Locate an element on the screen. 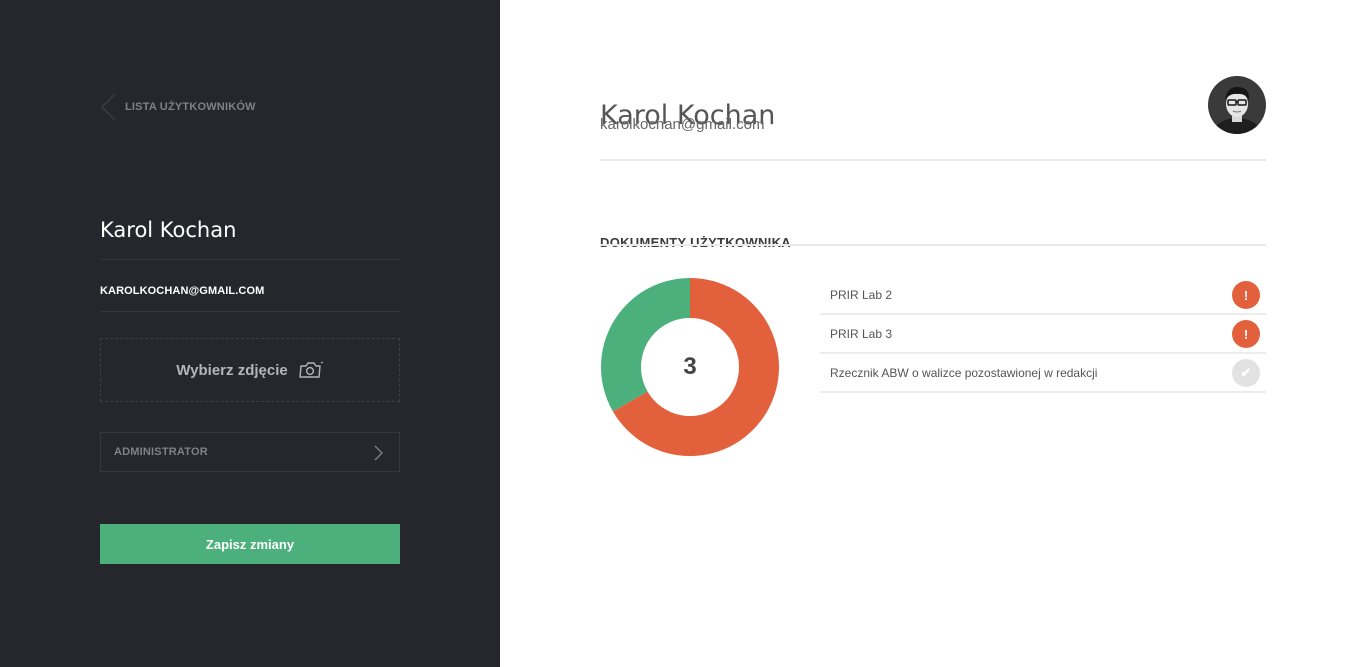 This screenshot has height=667, width=1366. document-name: PRIR Lab 3 is located at coordinates (861, 334).